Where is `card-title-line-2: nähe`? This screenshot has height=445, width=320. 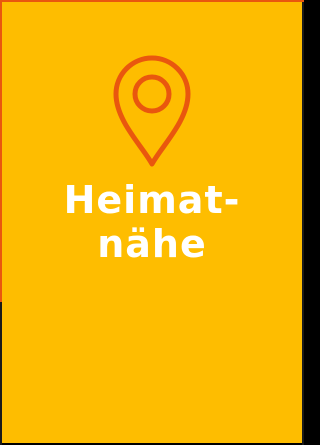
card-title-line-2: nähe is located at coordinates (152, 244).